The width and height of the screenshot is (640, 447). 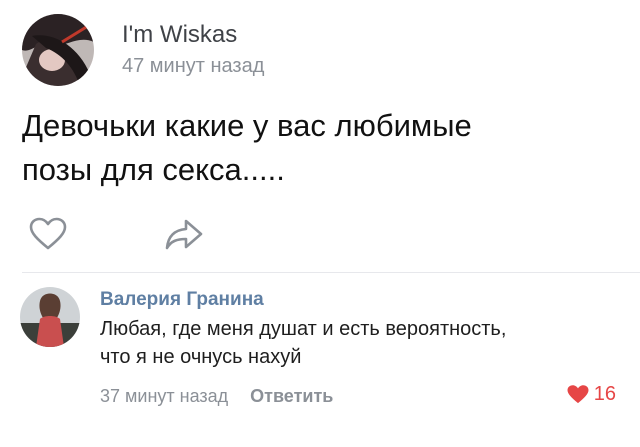 I want to click on comment-text-line: что я не очнусь нахуй, so click(x=201, y=357).